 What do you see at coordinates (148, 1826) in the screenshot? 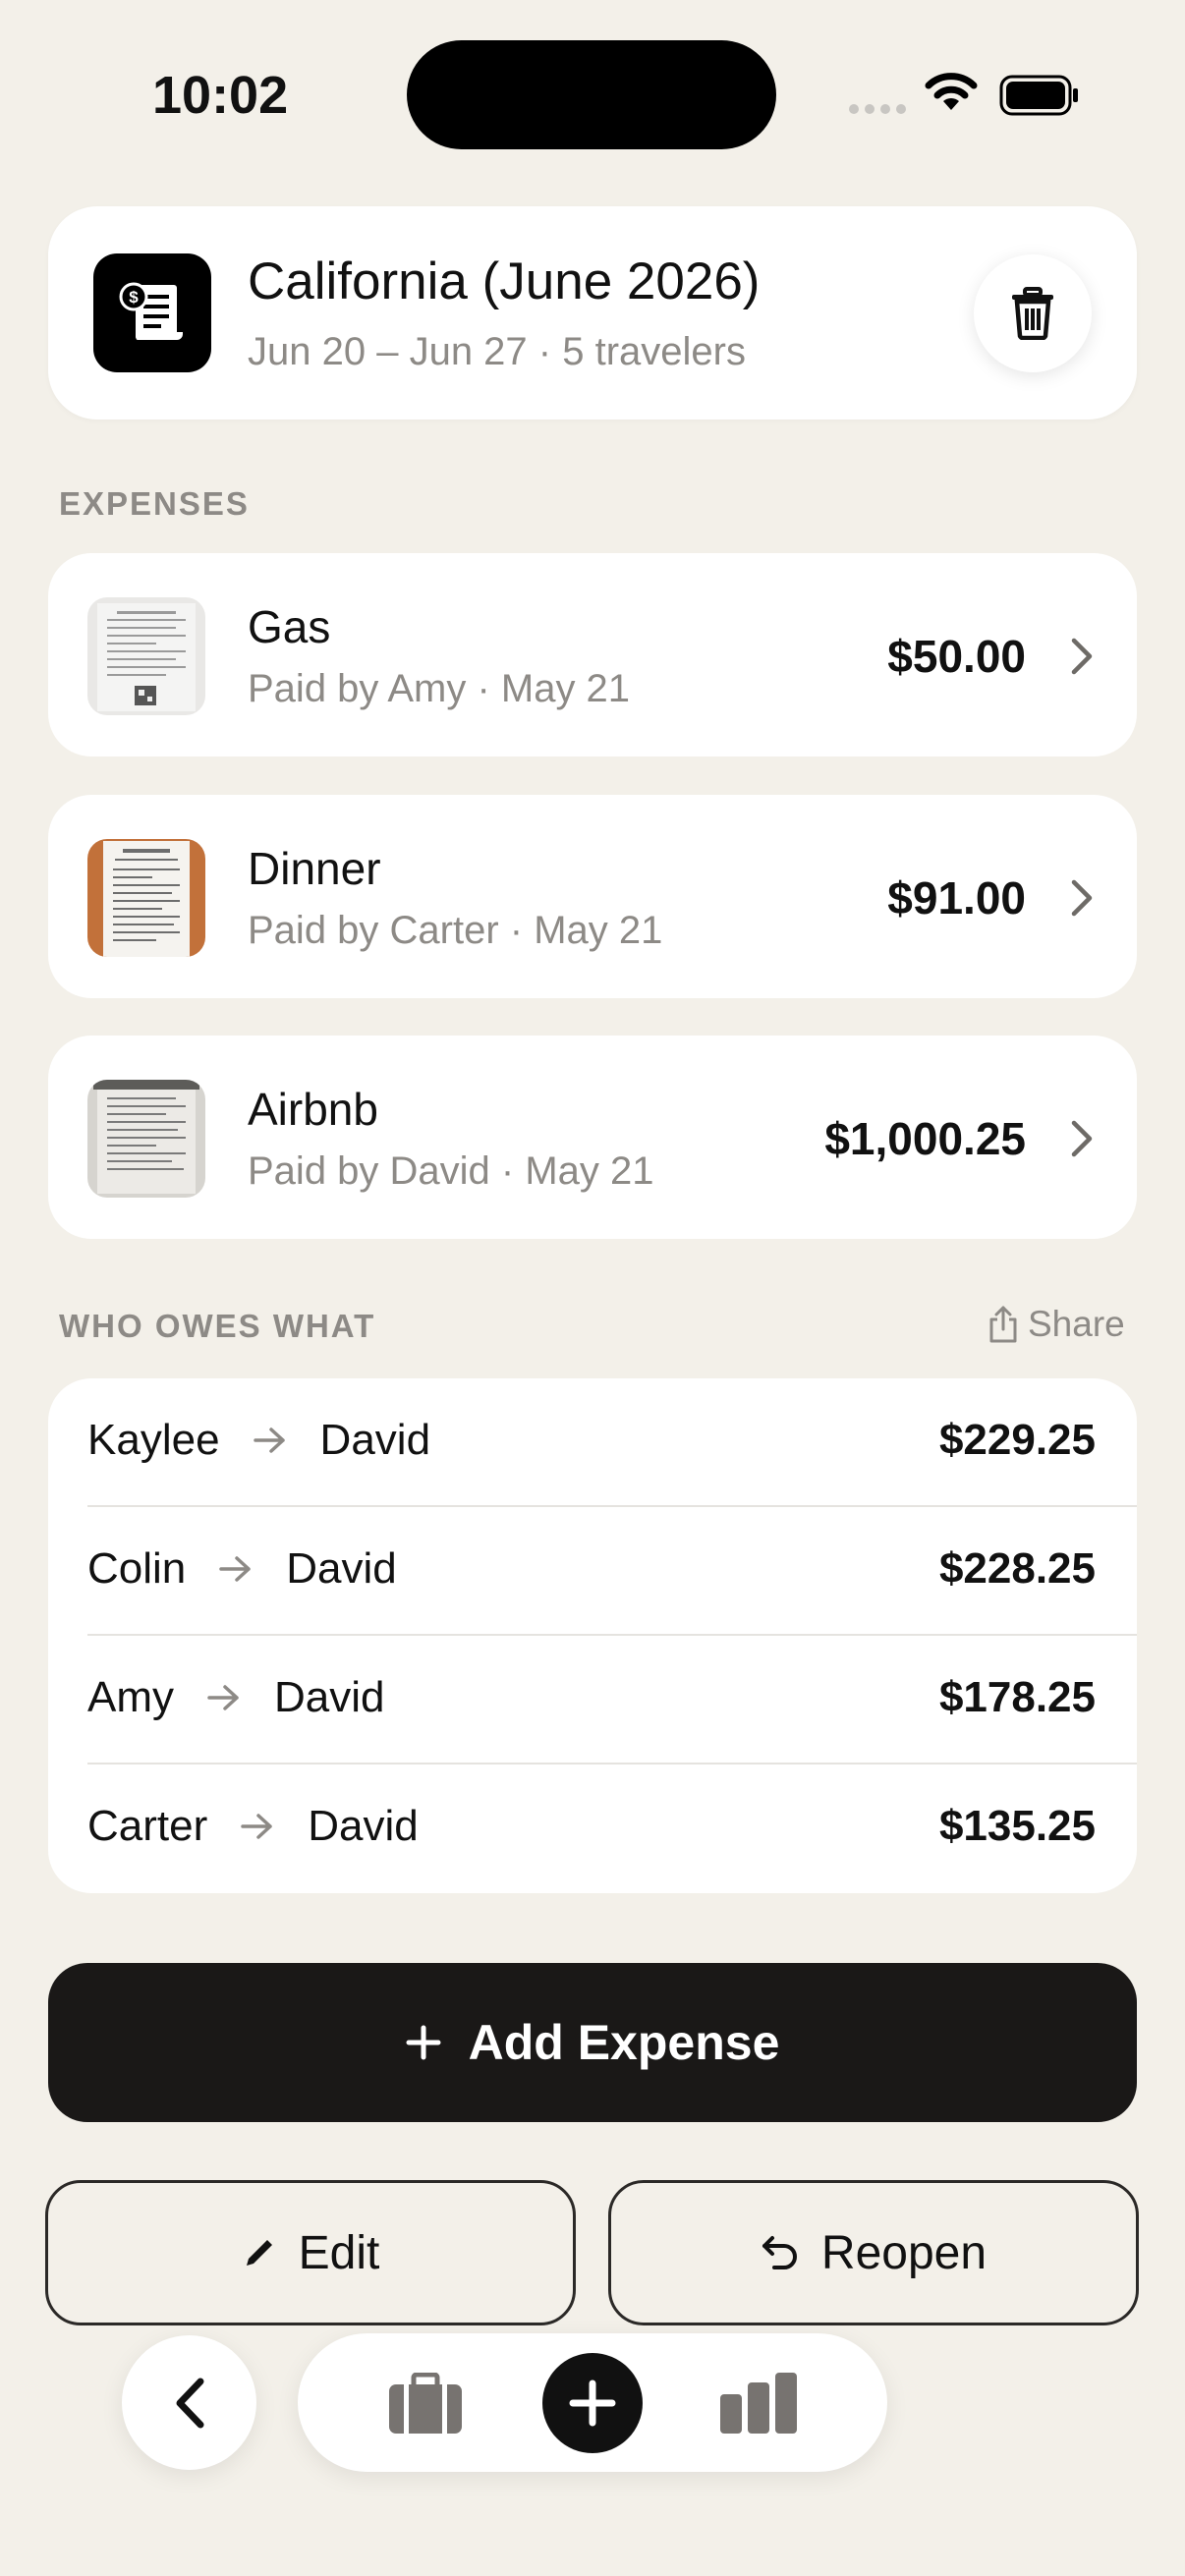
I see `payer-name: Carter` at bounding box center [148, 1826].